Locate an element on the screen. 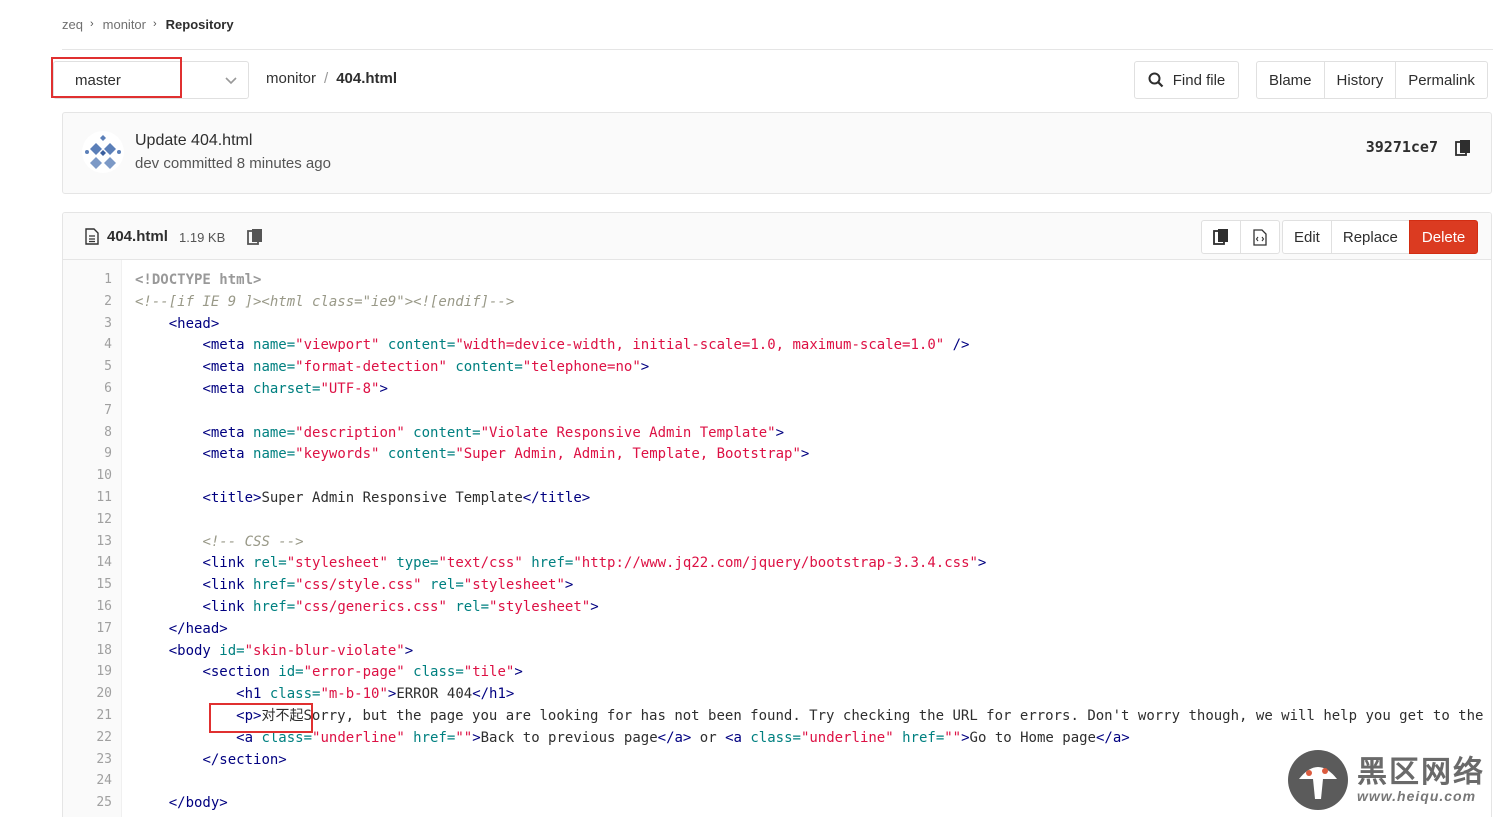 The image size is (1493, 817). code-text: <meta charset="UTF-8"> is located at coordinates (295, 389).